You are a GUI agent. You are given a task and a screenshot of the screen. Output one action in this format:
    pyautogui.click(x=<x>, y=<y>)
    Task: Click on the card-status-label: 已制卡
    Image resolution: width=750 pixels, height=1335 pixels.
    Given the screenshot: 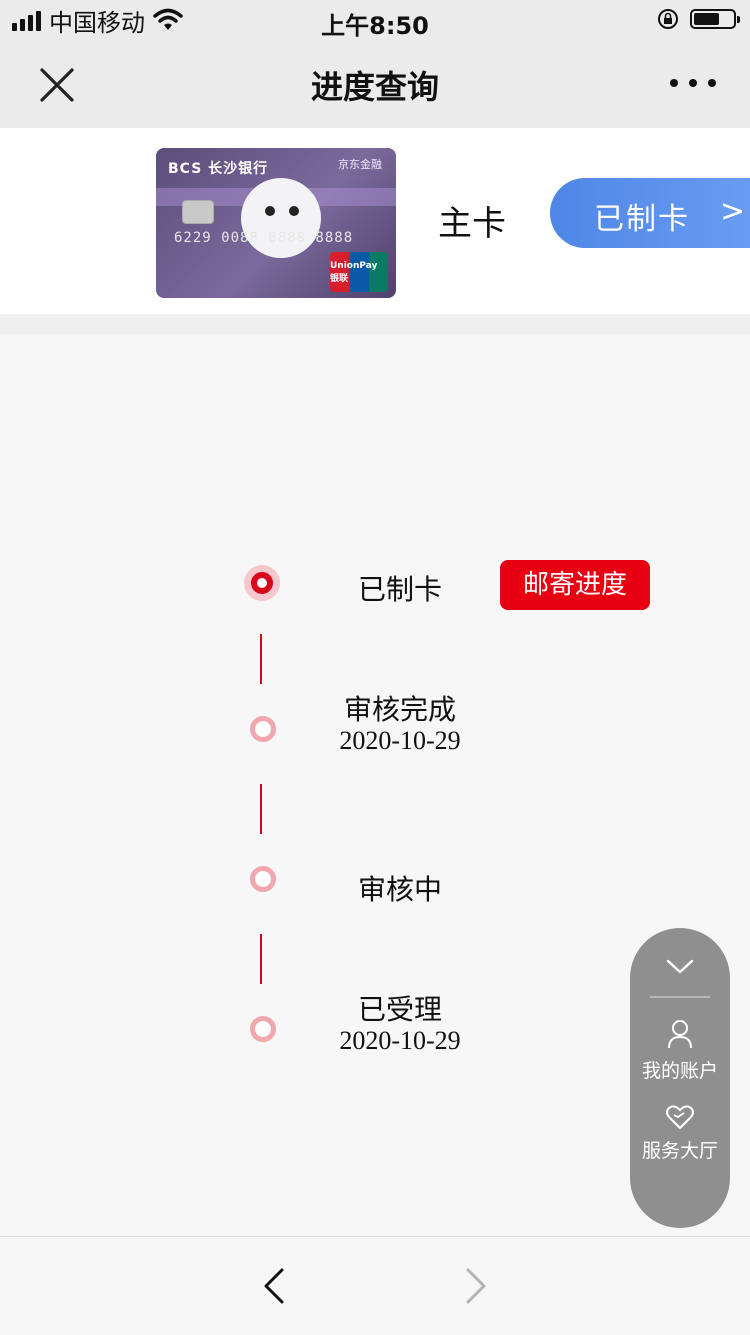 What is the action you would take?
    pyautogui.click(x=642, y=219)
    